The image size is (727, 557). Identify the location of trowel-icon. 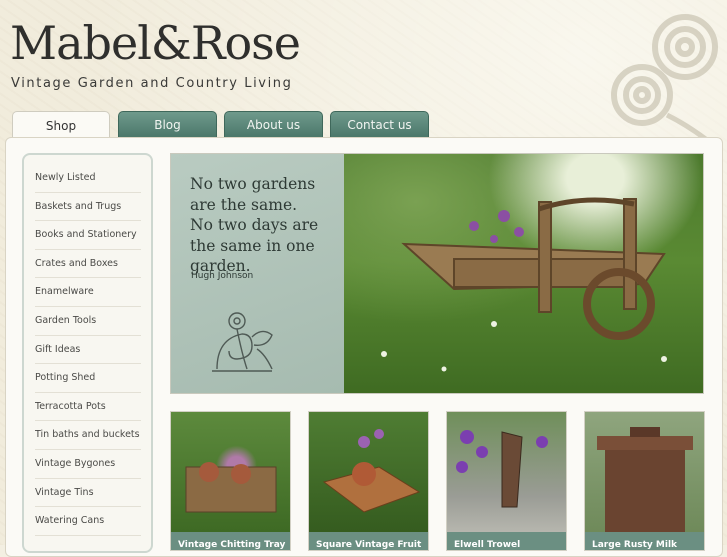
(502, 469).